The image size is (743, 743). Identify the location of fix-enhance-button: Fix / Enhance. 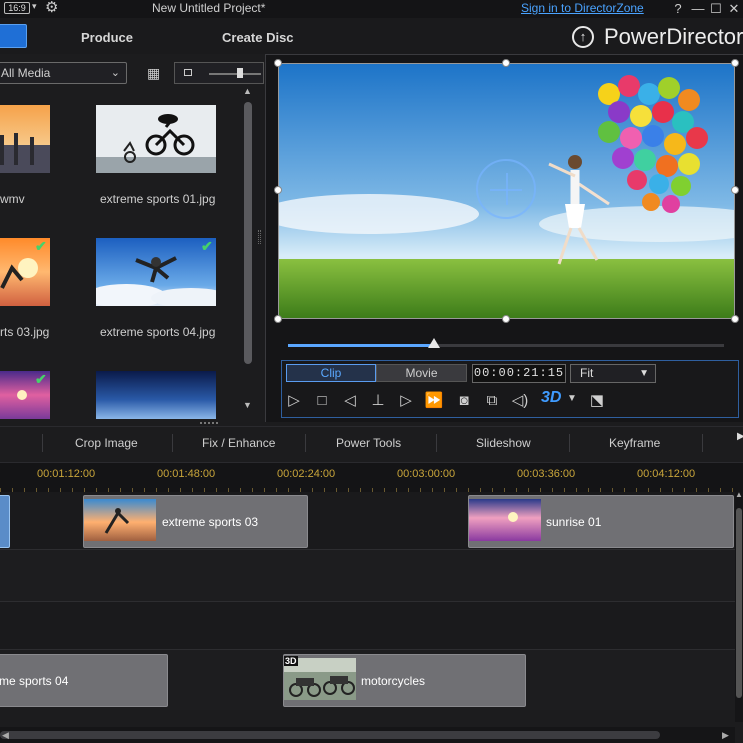
(238, 443).